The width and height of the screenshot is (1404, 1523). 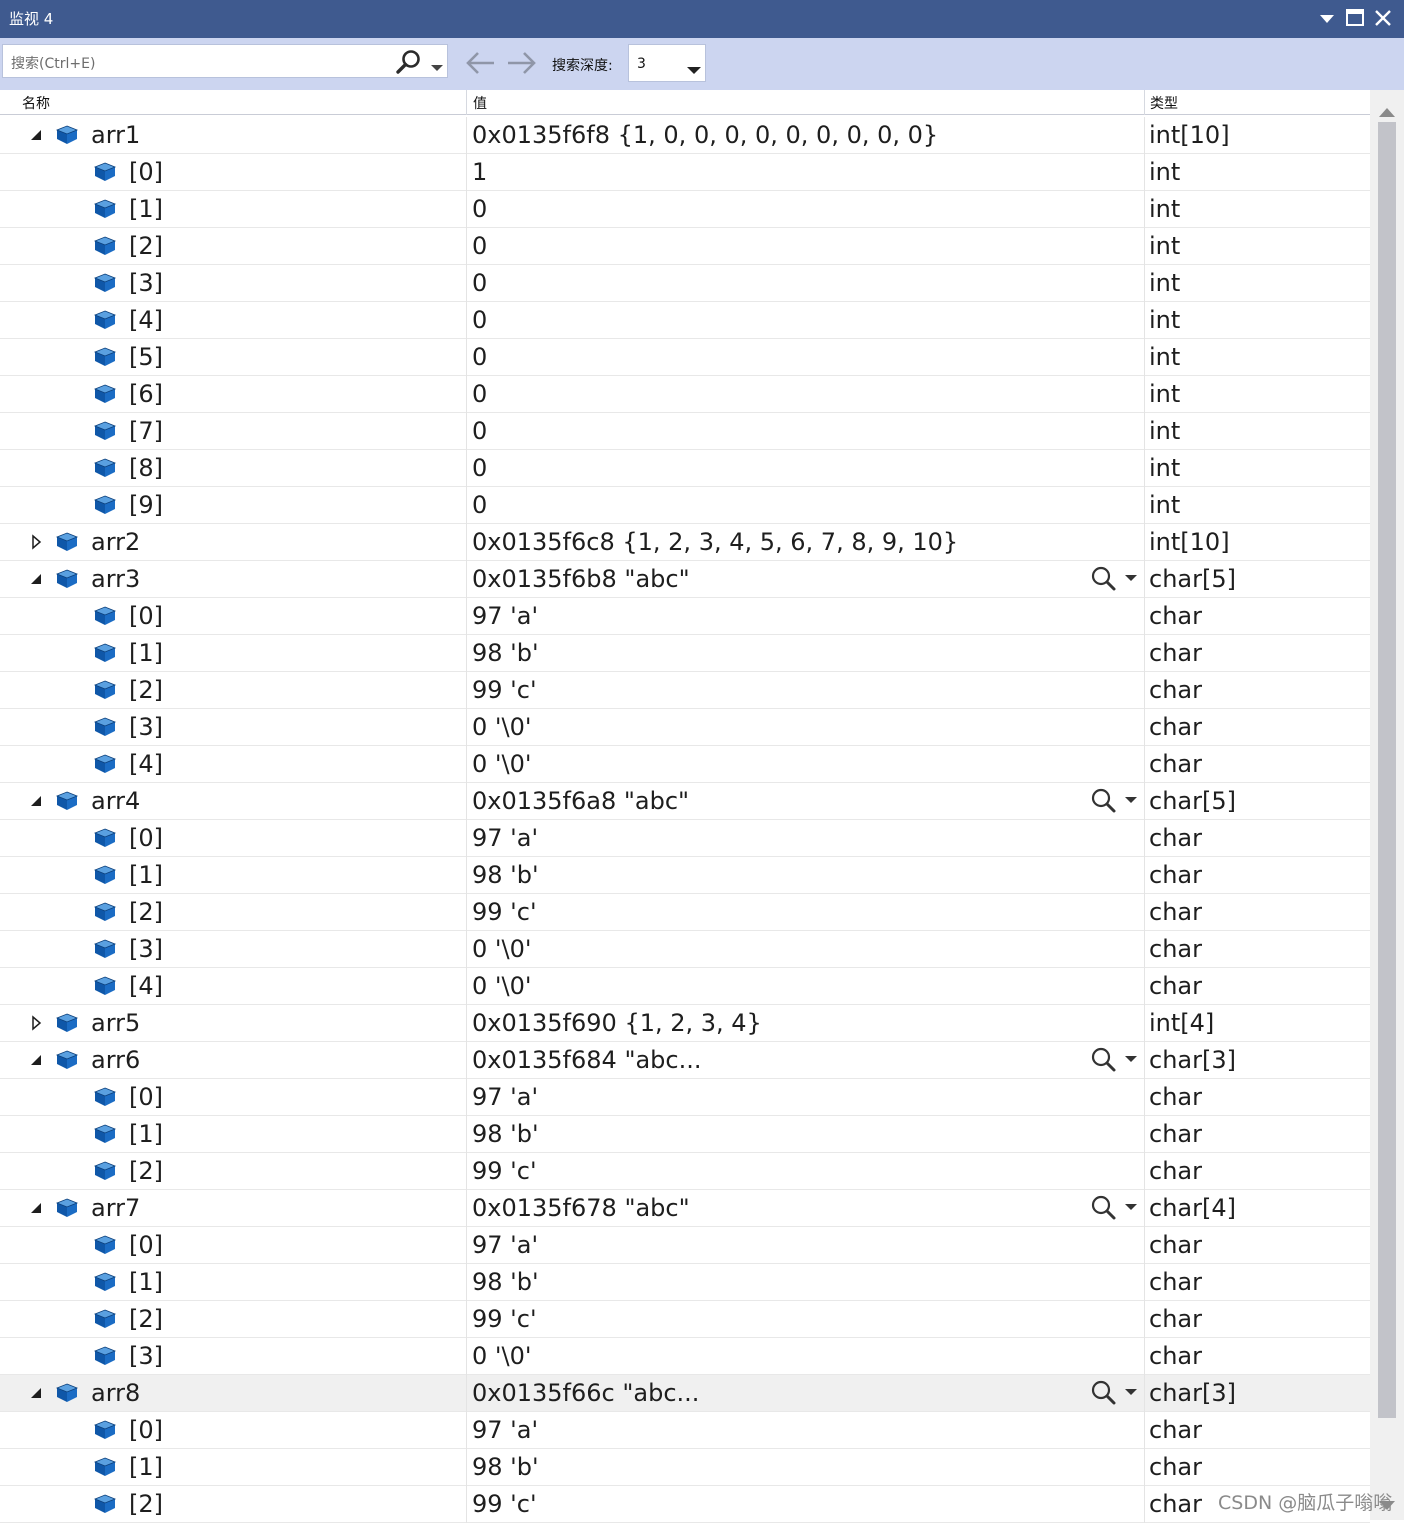 What do you see at coordinates (1144, 102) in the screenshot?
I see `column-divider` at bounding box center [1144, 102].